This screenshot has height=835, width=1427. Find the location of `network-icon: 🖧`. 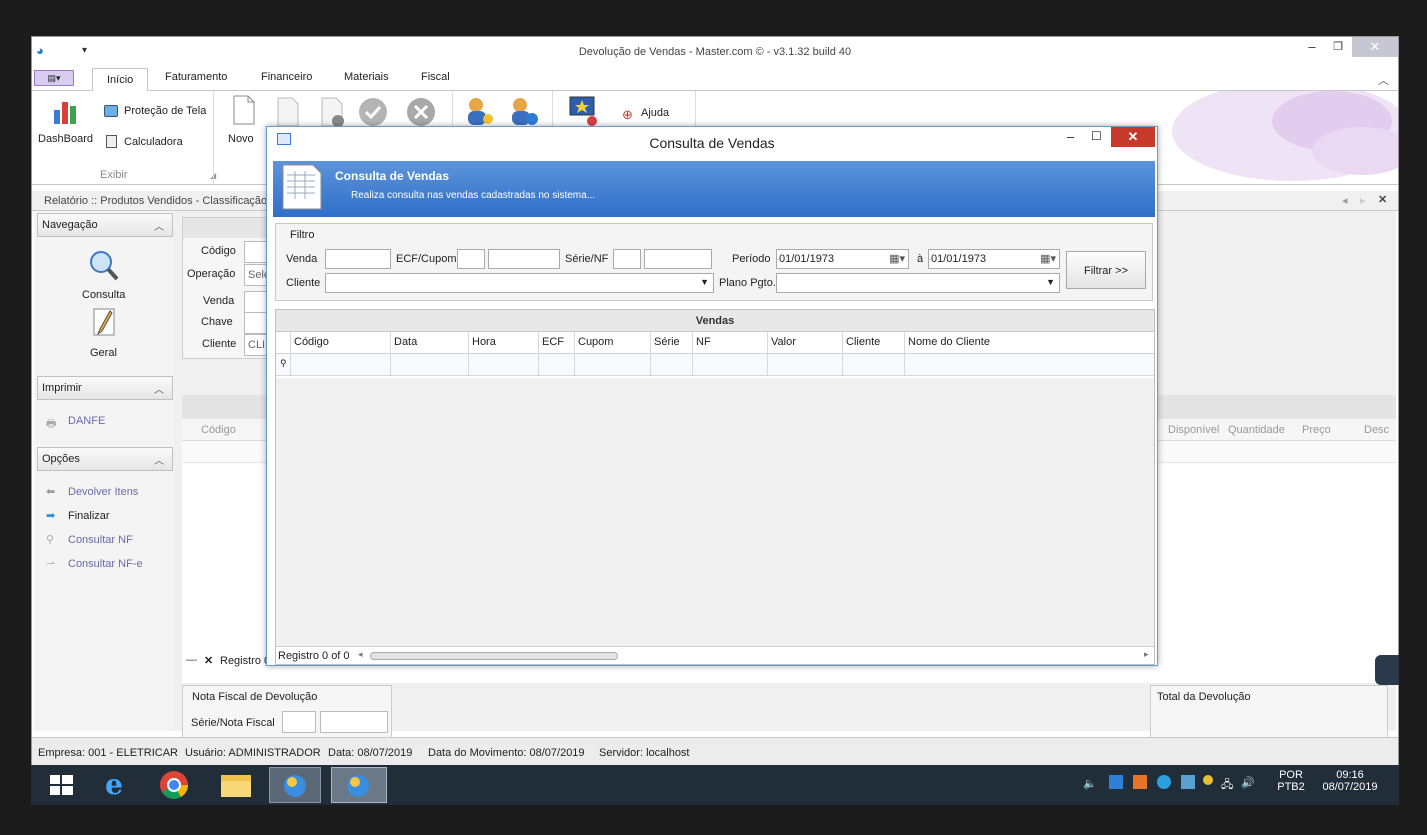

network-icon: 🖧 is located at coordinates (1227, 785).